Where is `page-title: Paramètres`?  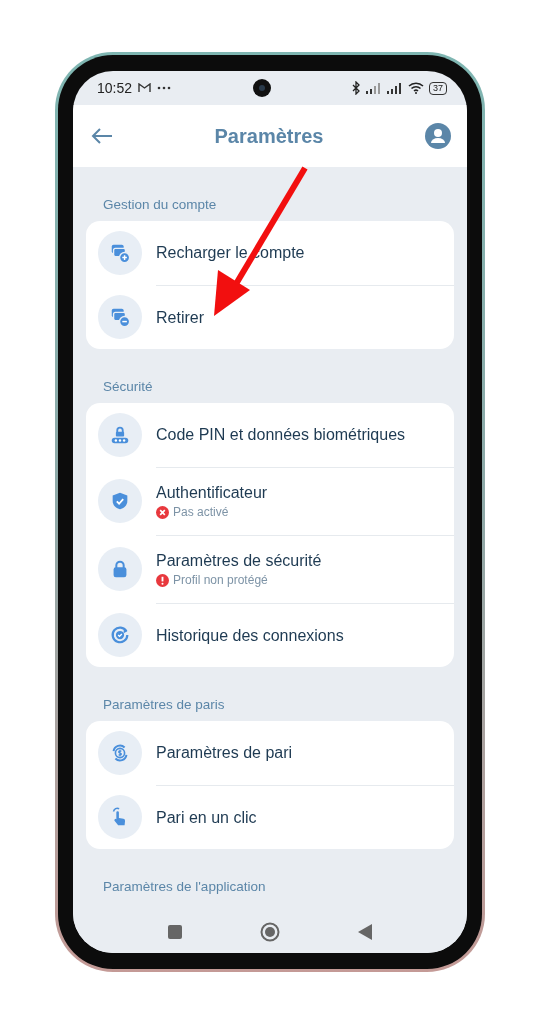 page-title: Paramètres is located at coordinates (269, 136).